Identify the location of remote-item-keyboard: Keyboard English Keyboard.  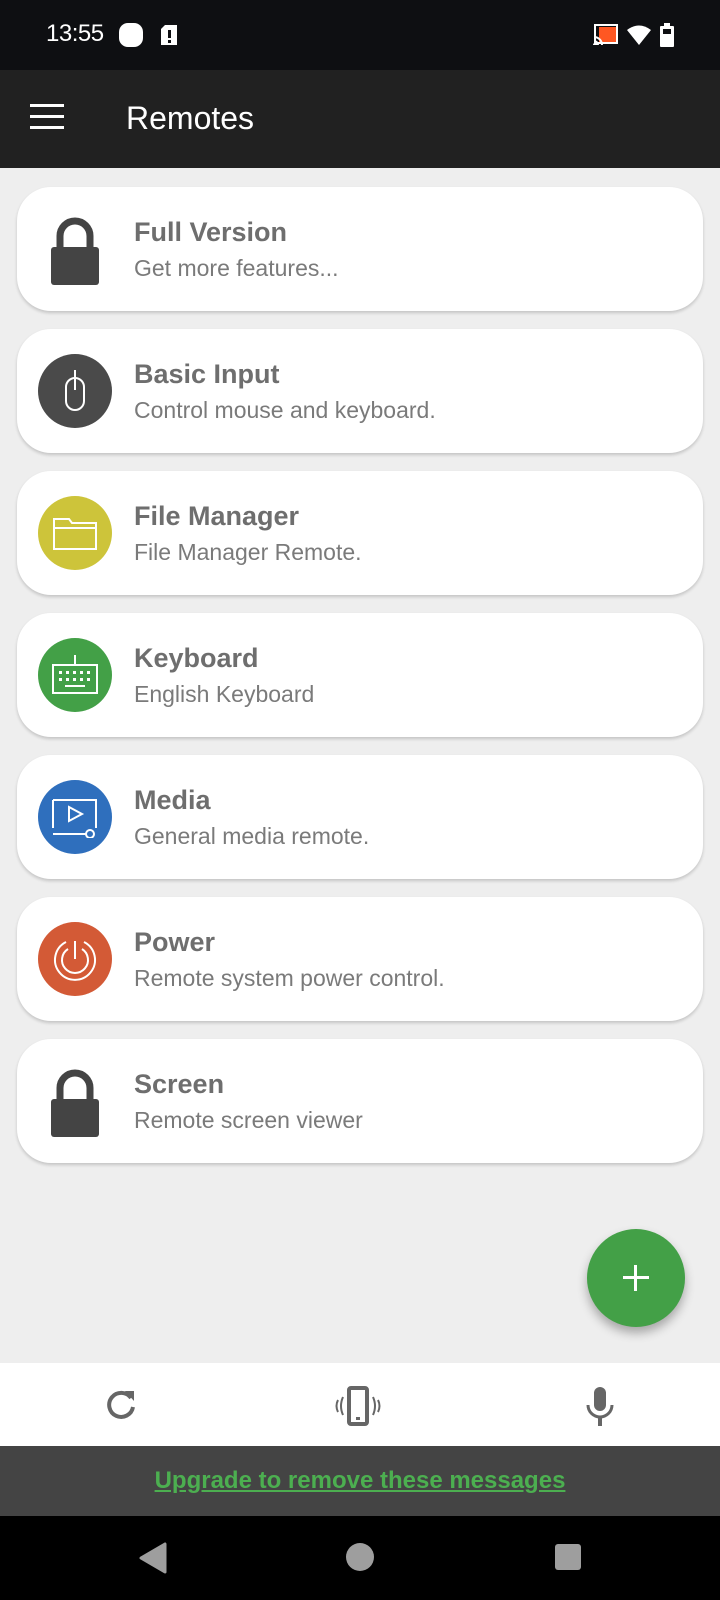
(360, 675).